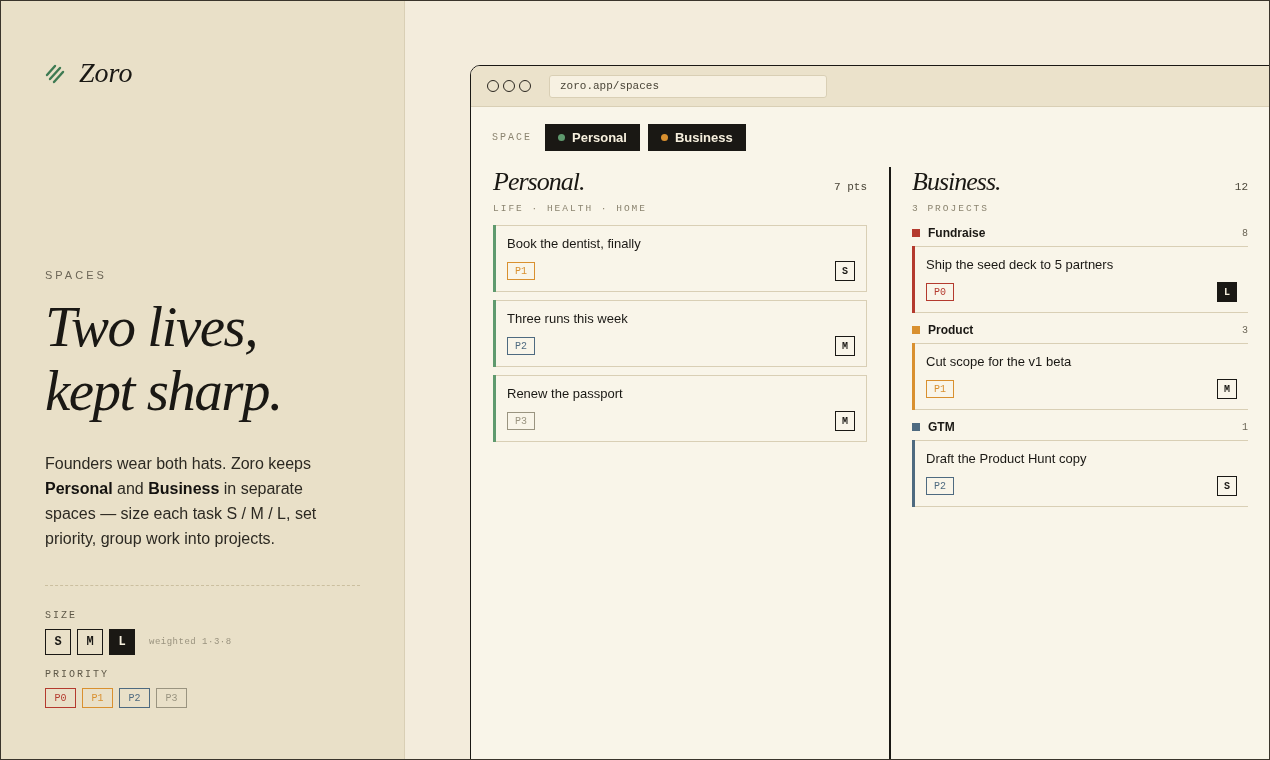 This screenshot has height=760, width=1270. What do you see at coordinates (164, 359) in the screenshot?
I see `hero-title: Two lives, kept sharp.` at bounding box center [164, 359].